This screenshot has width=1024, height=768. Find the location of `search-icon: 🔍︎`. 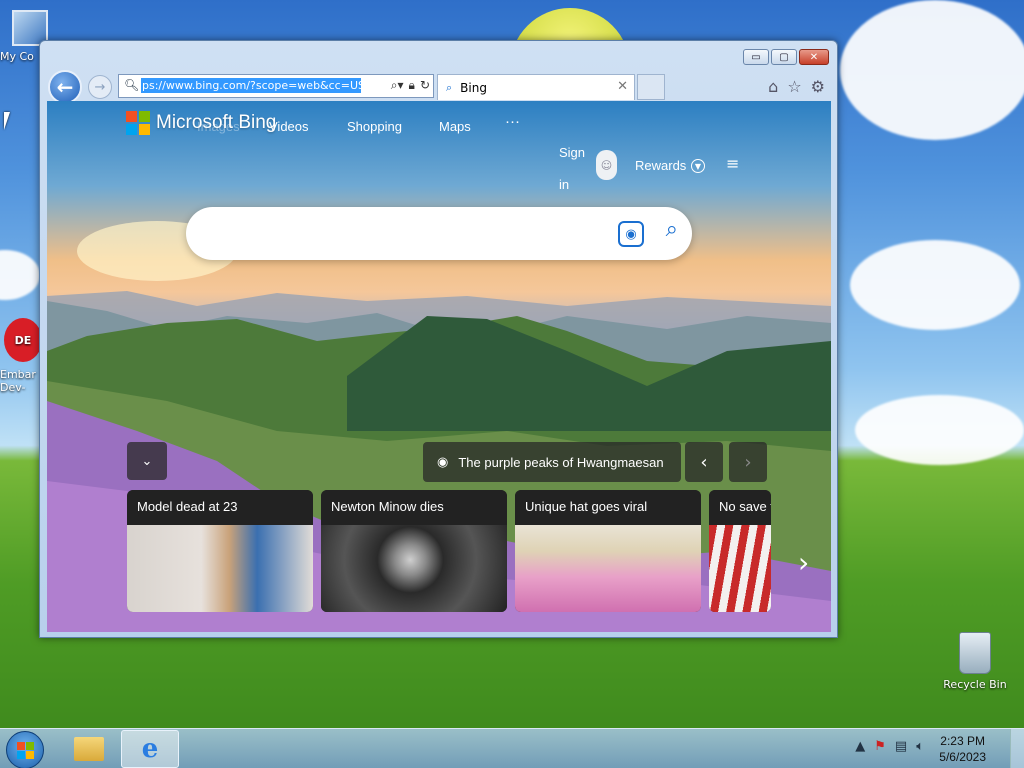

search-icon: 🔍︎ is located at coordinates (132, 85).